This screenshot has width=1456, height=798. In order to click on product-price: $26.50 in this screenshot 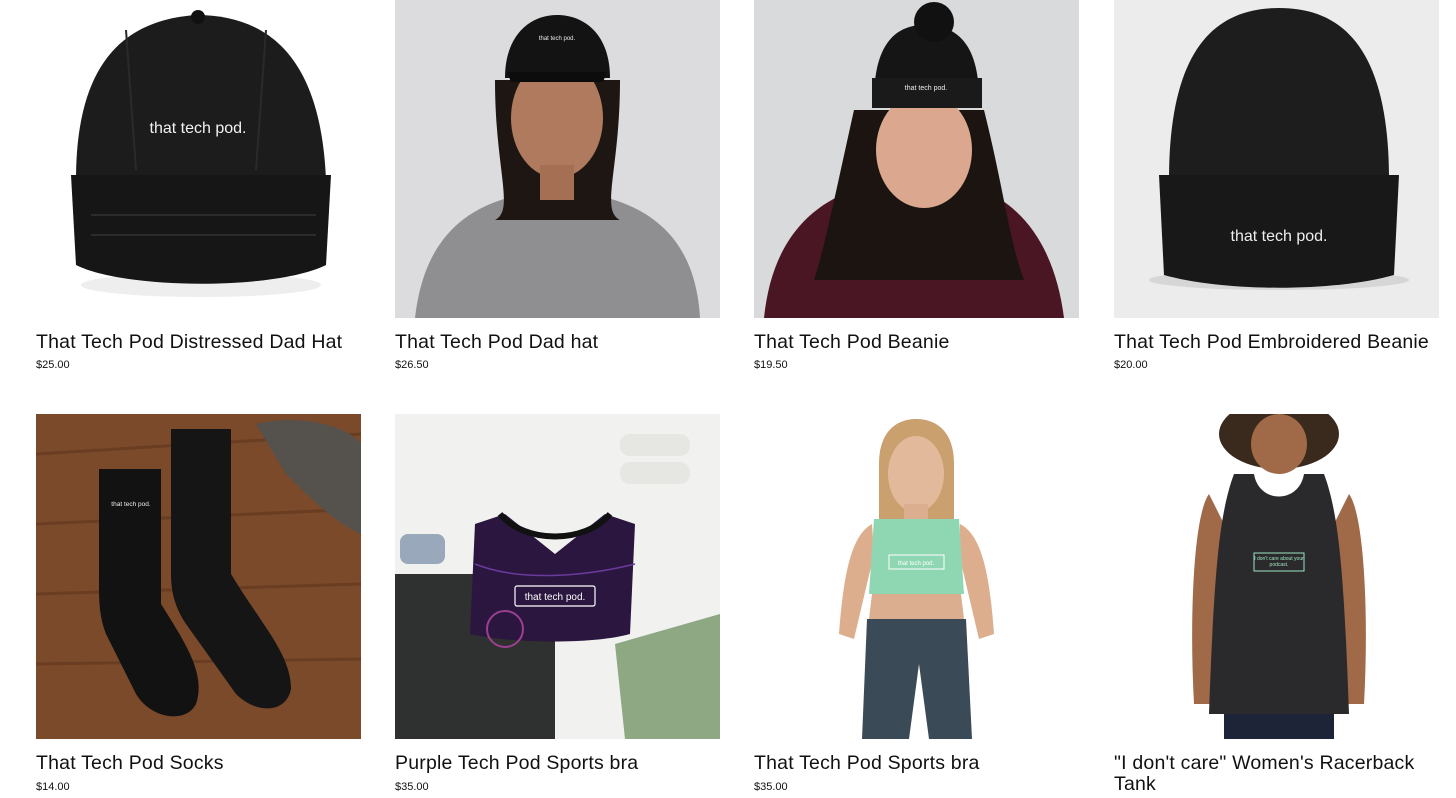, I will do `click(412, 365)`.